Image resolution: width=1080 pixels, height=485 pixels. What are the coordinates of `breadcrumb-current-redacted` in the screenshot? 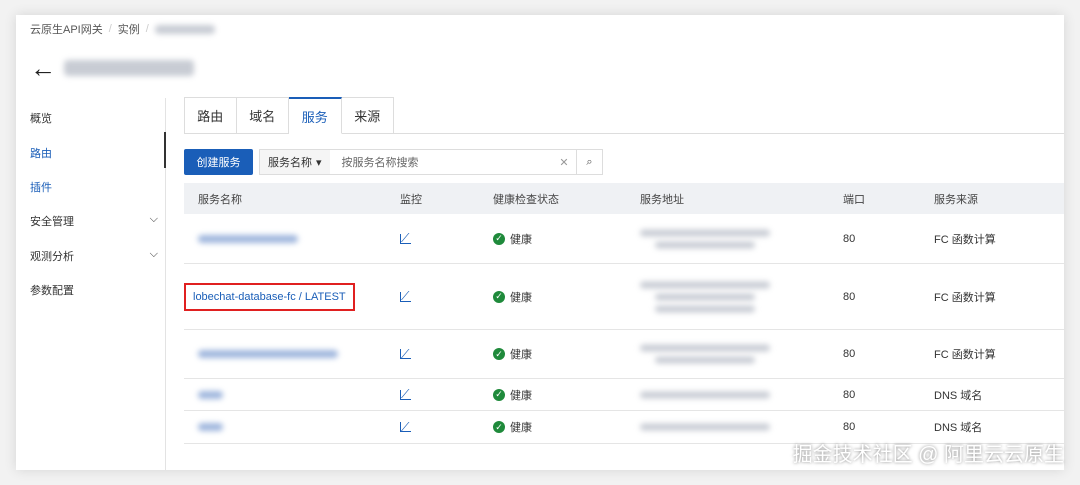 It's located at (184, 29).